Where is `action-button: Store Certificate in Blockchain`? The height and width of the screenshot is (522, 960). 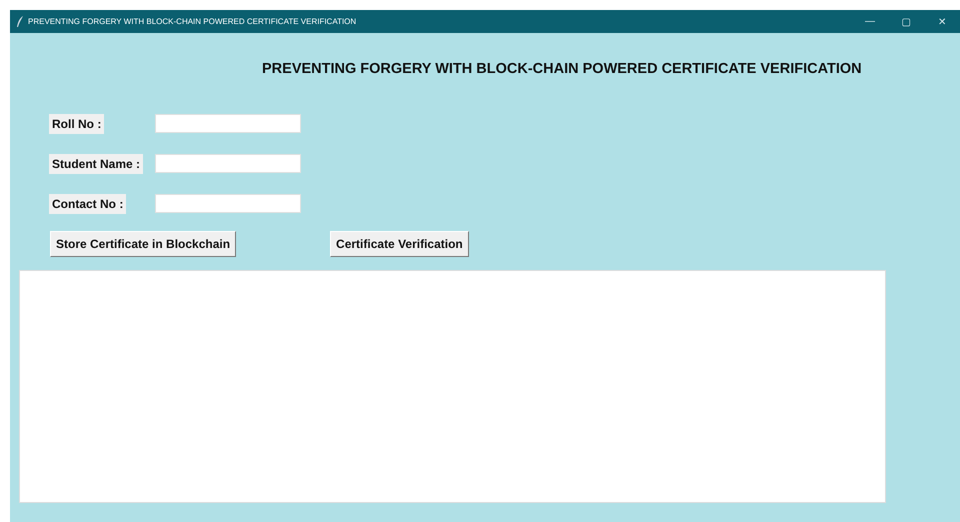
action-button: Store Certificate in Blockchain is located at coordinates (143, 244).